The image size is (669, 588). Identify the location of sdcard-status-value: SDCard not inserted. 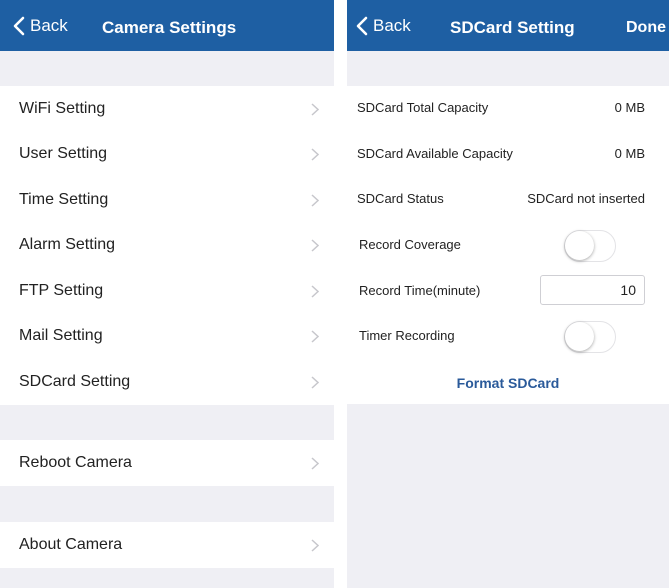
(586, 198).